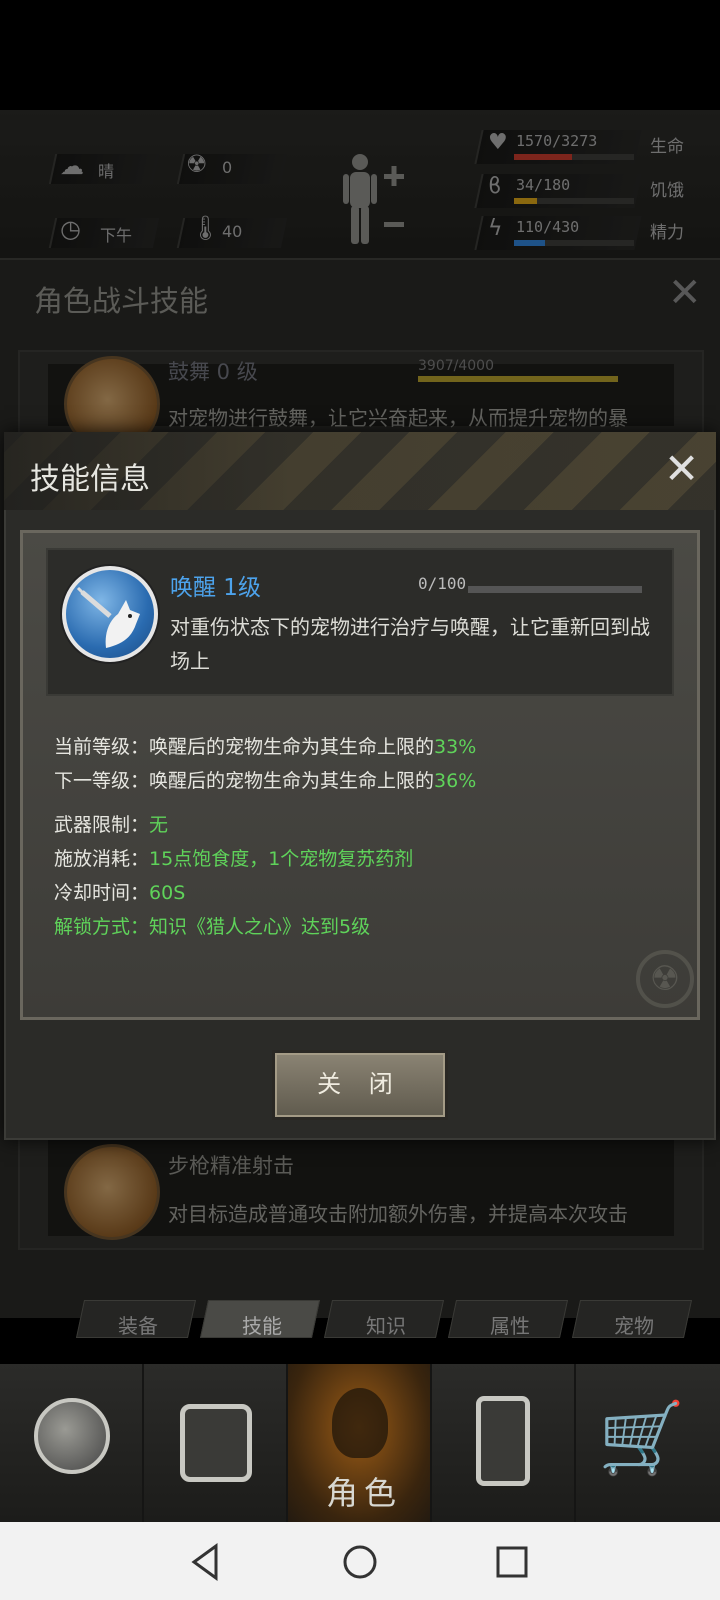 The width and height of the screenshot is (720, 1600). What do you see at coordinates (642, 1438) in the screenshot?
I see `shopping-cart-icon: 🛒` at bounding box center [642, 1438].